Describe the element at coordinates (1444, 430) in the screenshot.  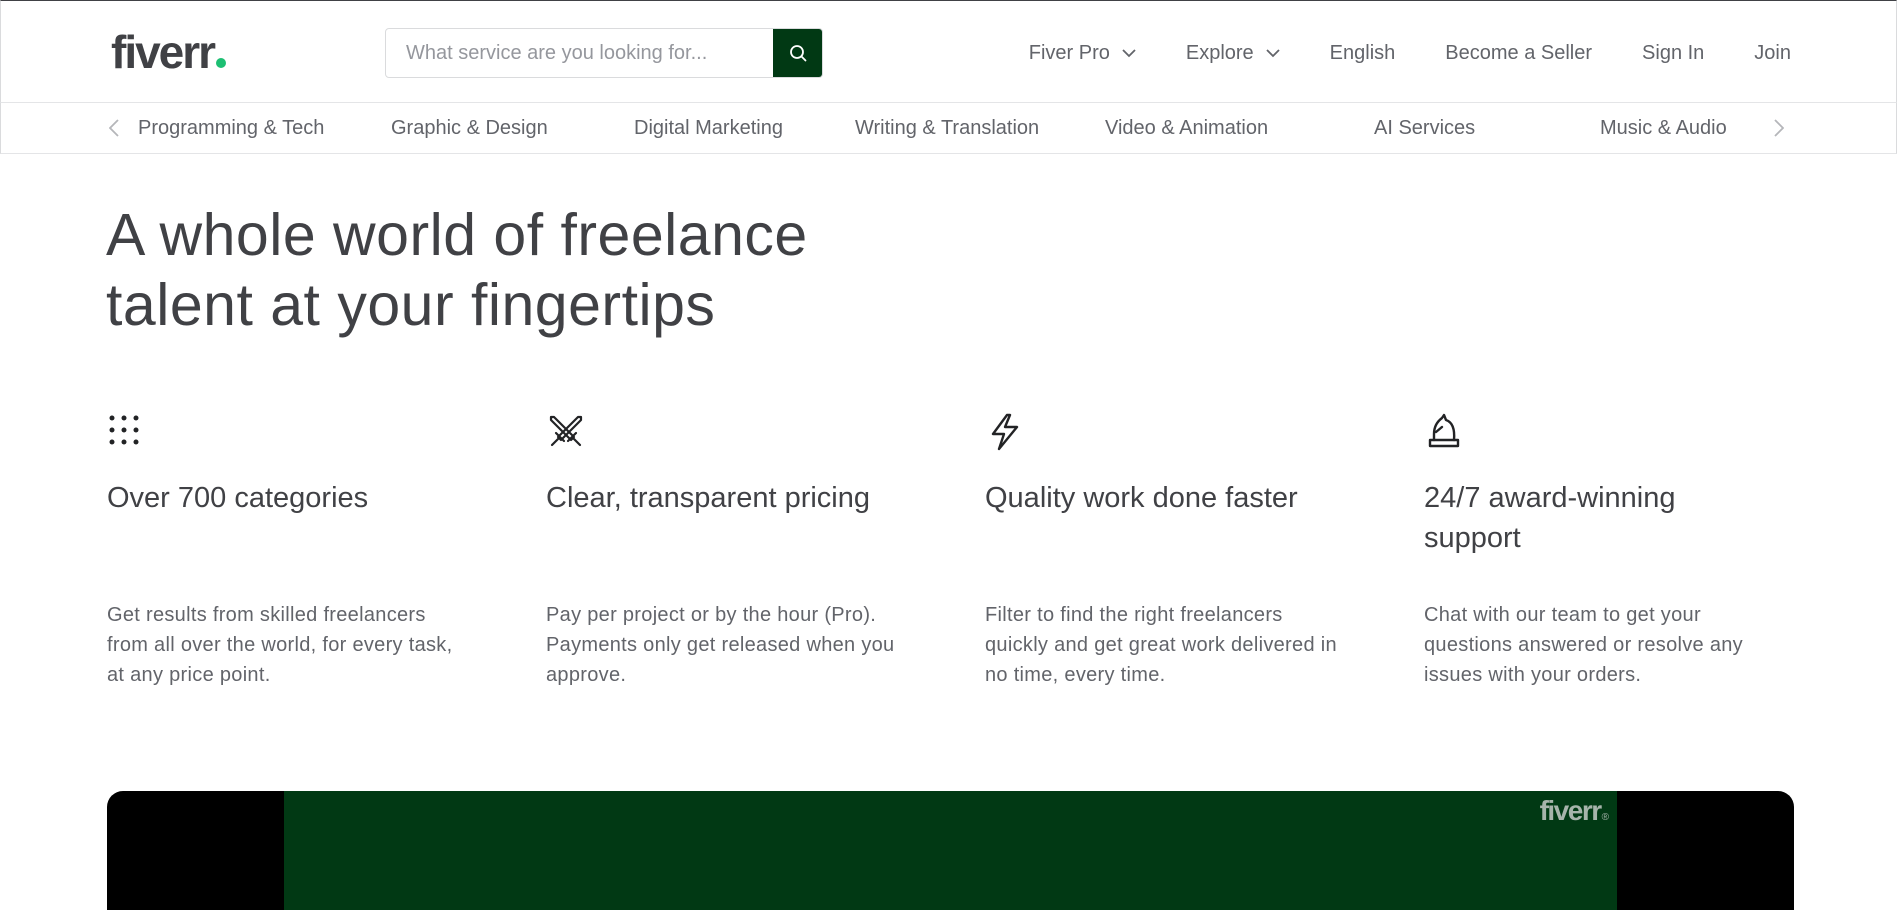
I see `chess-knight-icon` at that location.